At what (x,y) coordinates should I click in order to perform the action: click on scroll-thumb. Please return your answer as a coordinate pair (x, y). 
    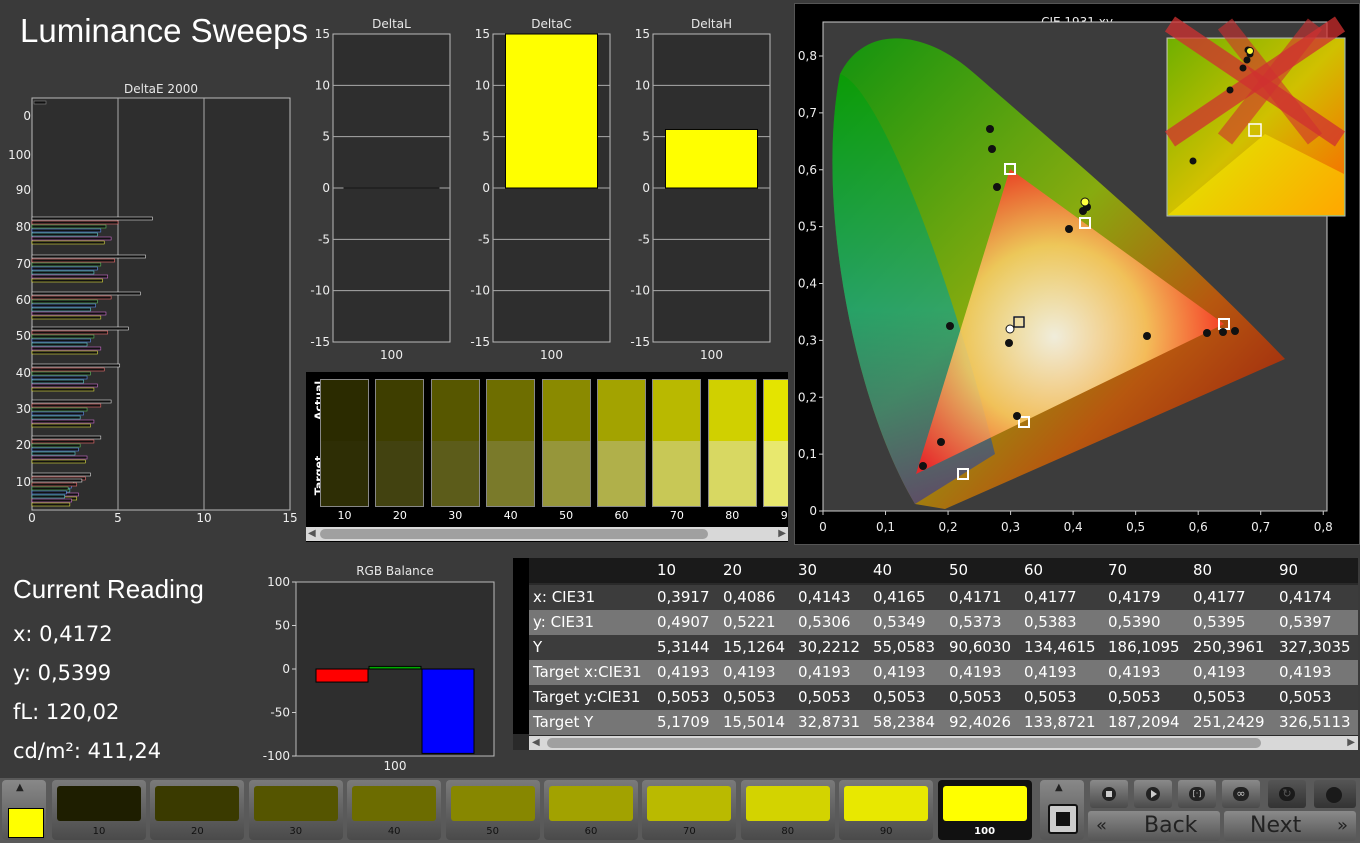
    Looking at the image, I should click on (514, 534).